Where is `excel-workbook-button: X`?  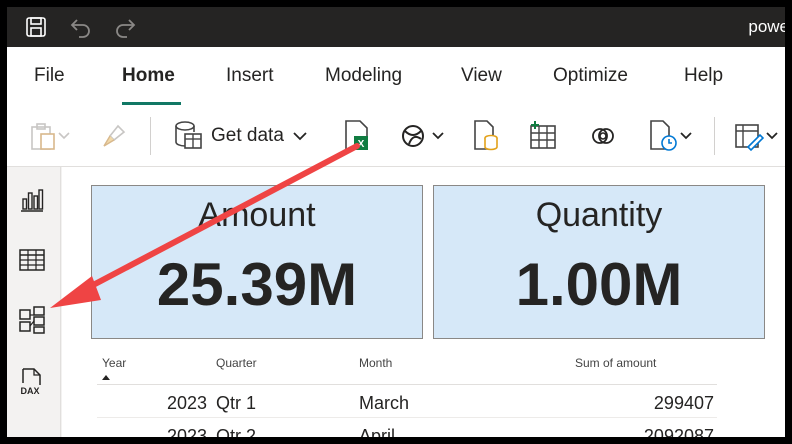
excel-workbook-button: X is located at coordinates (357, 136).